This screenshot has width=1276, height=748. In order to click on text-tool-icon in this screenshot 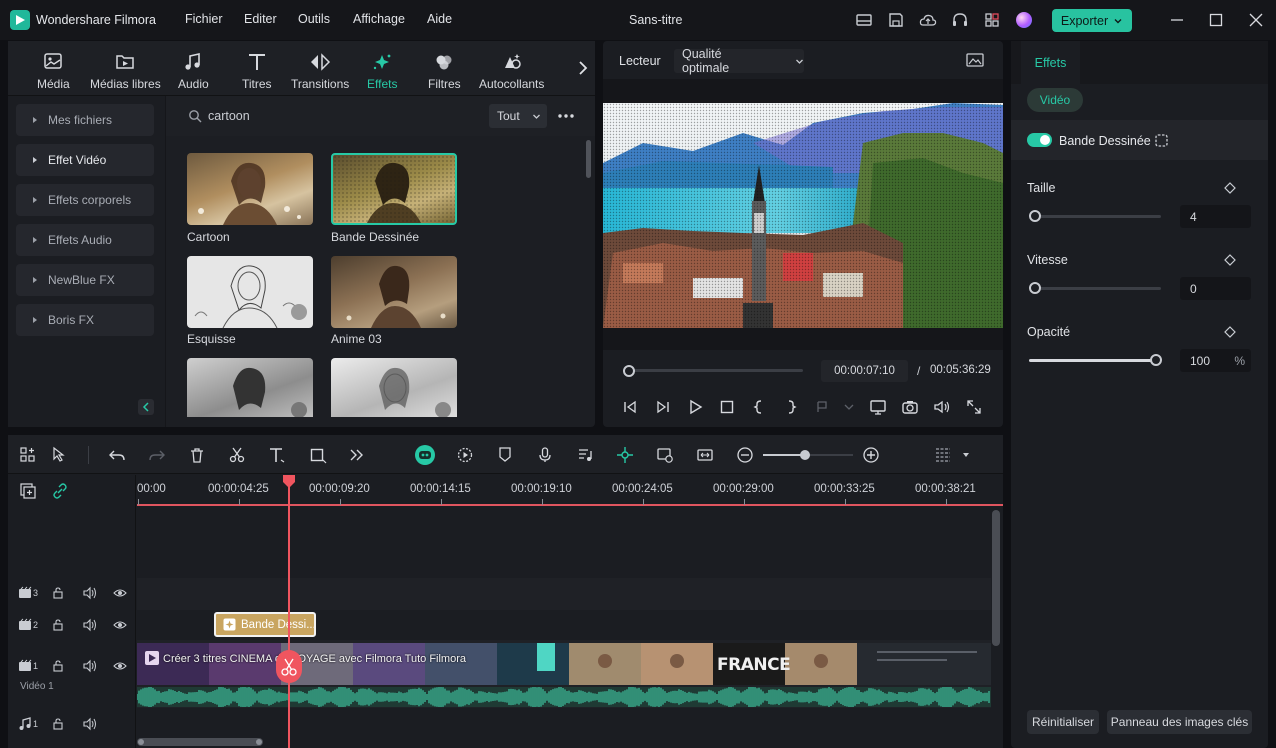, I will do `click(277, 455)`.